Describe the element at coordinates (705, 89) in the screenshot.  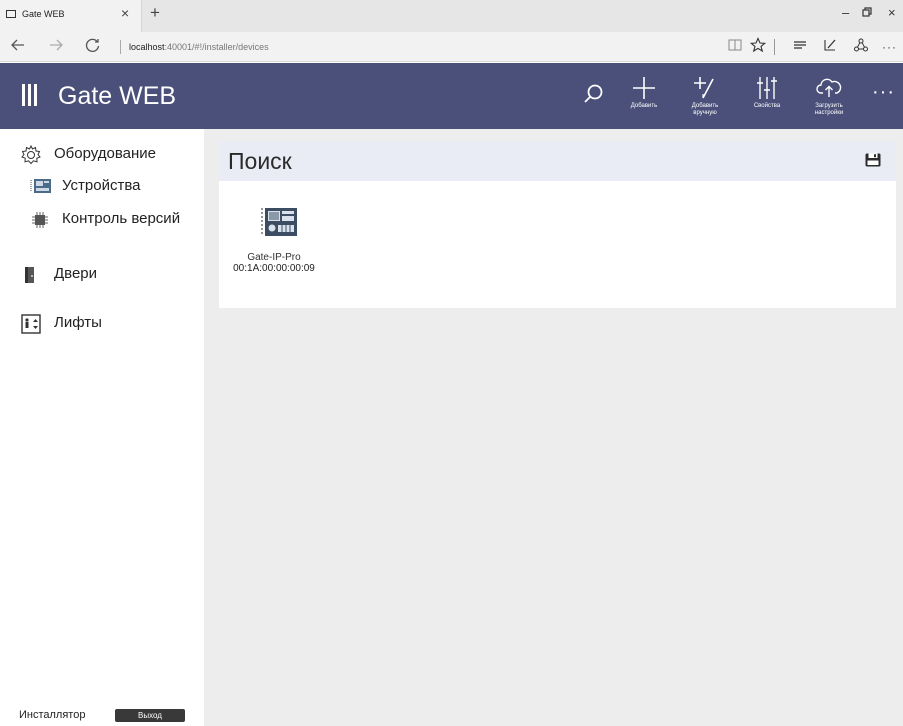
I see `add-manual-icon` at that location.